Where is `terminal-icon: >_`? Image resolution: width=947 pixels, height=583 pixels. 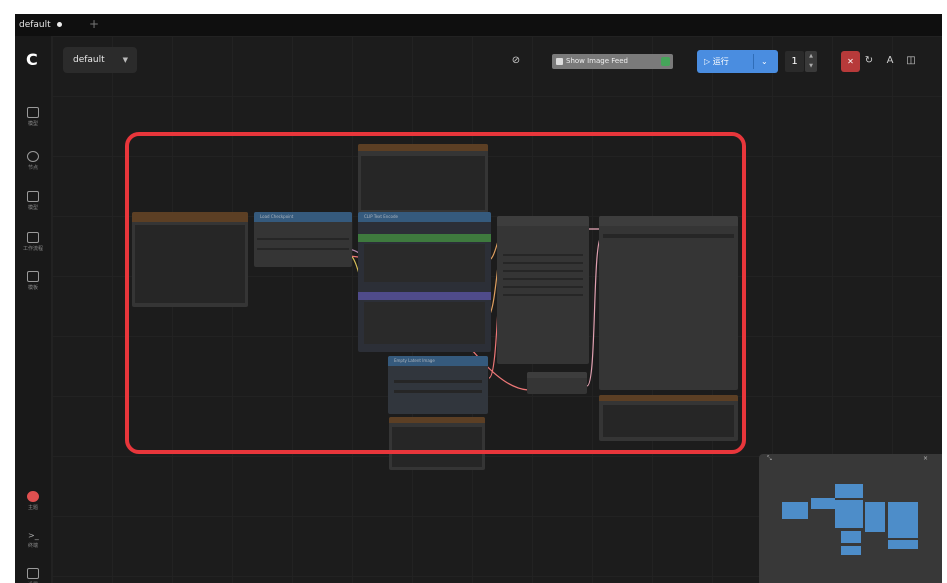
terminal-icon: >_ is located at coordinates (33, 535).